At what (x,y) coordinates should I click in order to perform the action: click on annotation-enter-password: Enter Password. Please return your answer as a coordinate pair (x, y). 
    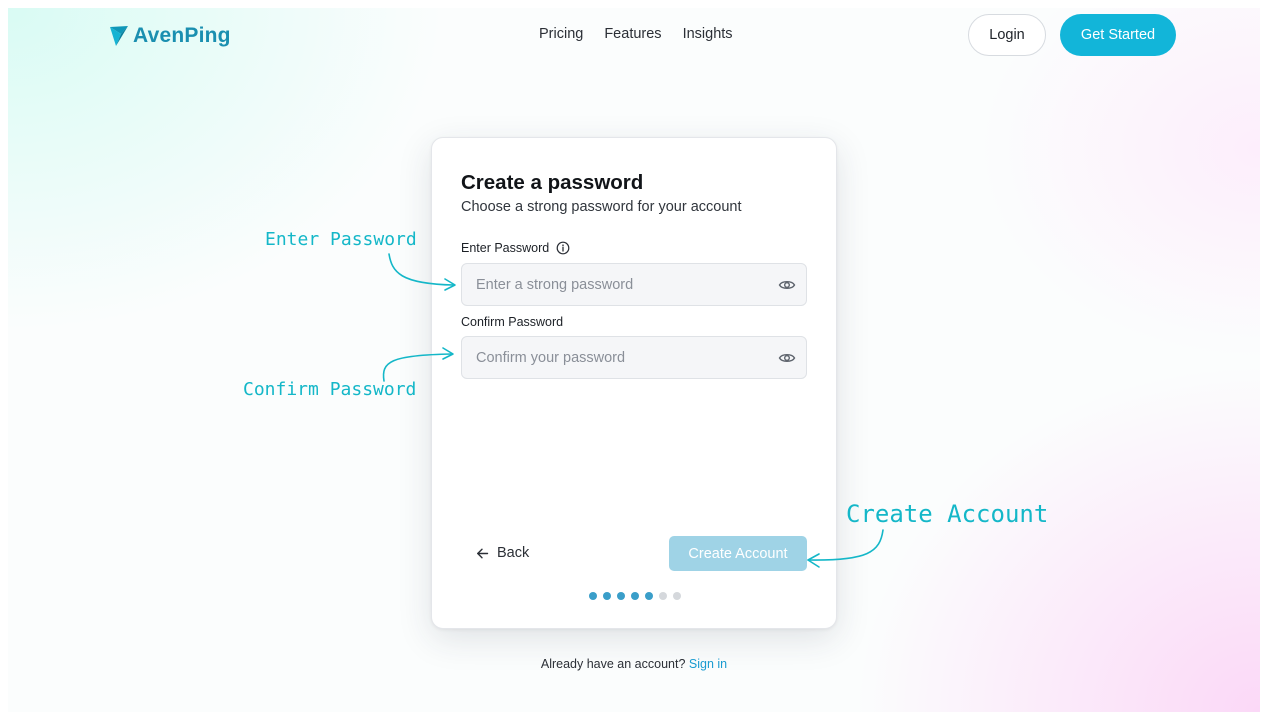
    Looking at the image, I should click on (341, 239).